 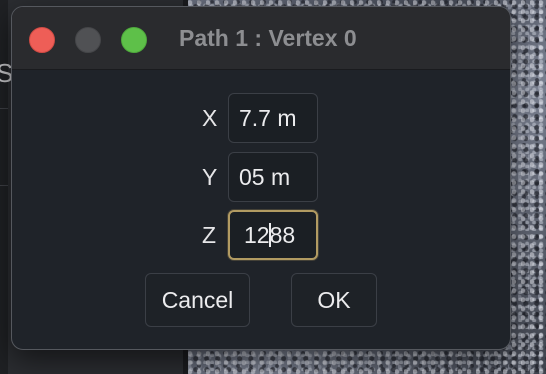 What do you see at coordinates (42, 40) in the screenshot?
I see `close-traffic-light-icon` at bounding box center [42, 40].